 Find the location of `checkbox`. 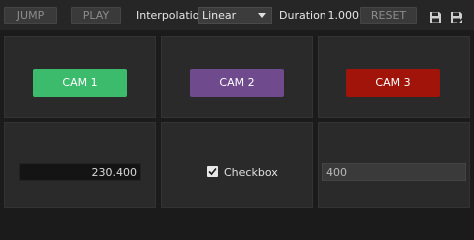

checkbox is located at coordinates (212, 171).